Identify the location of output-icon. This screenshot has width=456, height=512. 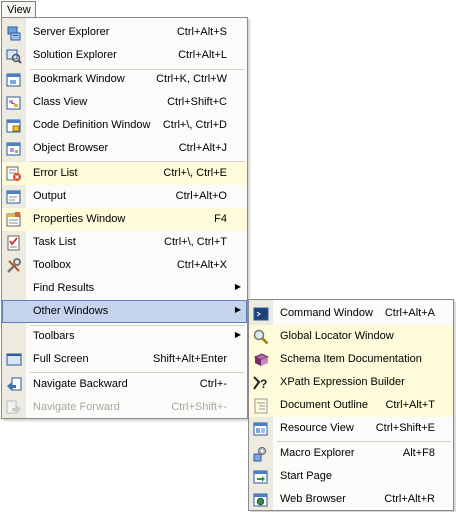
(14, 197).